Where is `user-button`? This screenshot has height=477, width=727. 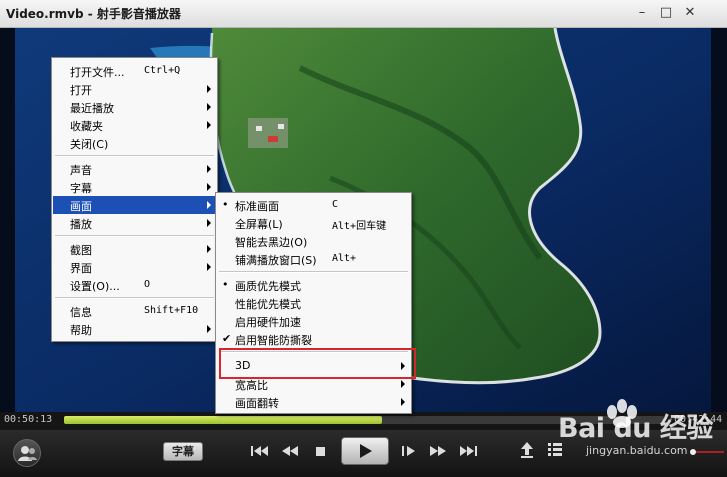 user-button is located at coordinates (27, 453).